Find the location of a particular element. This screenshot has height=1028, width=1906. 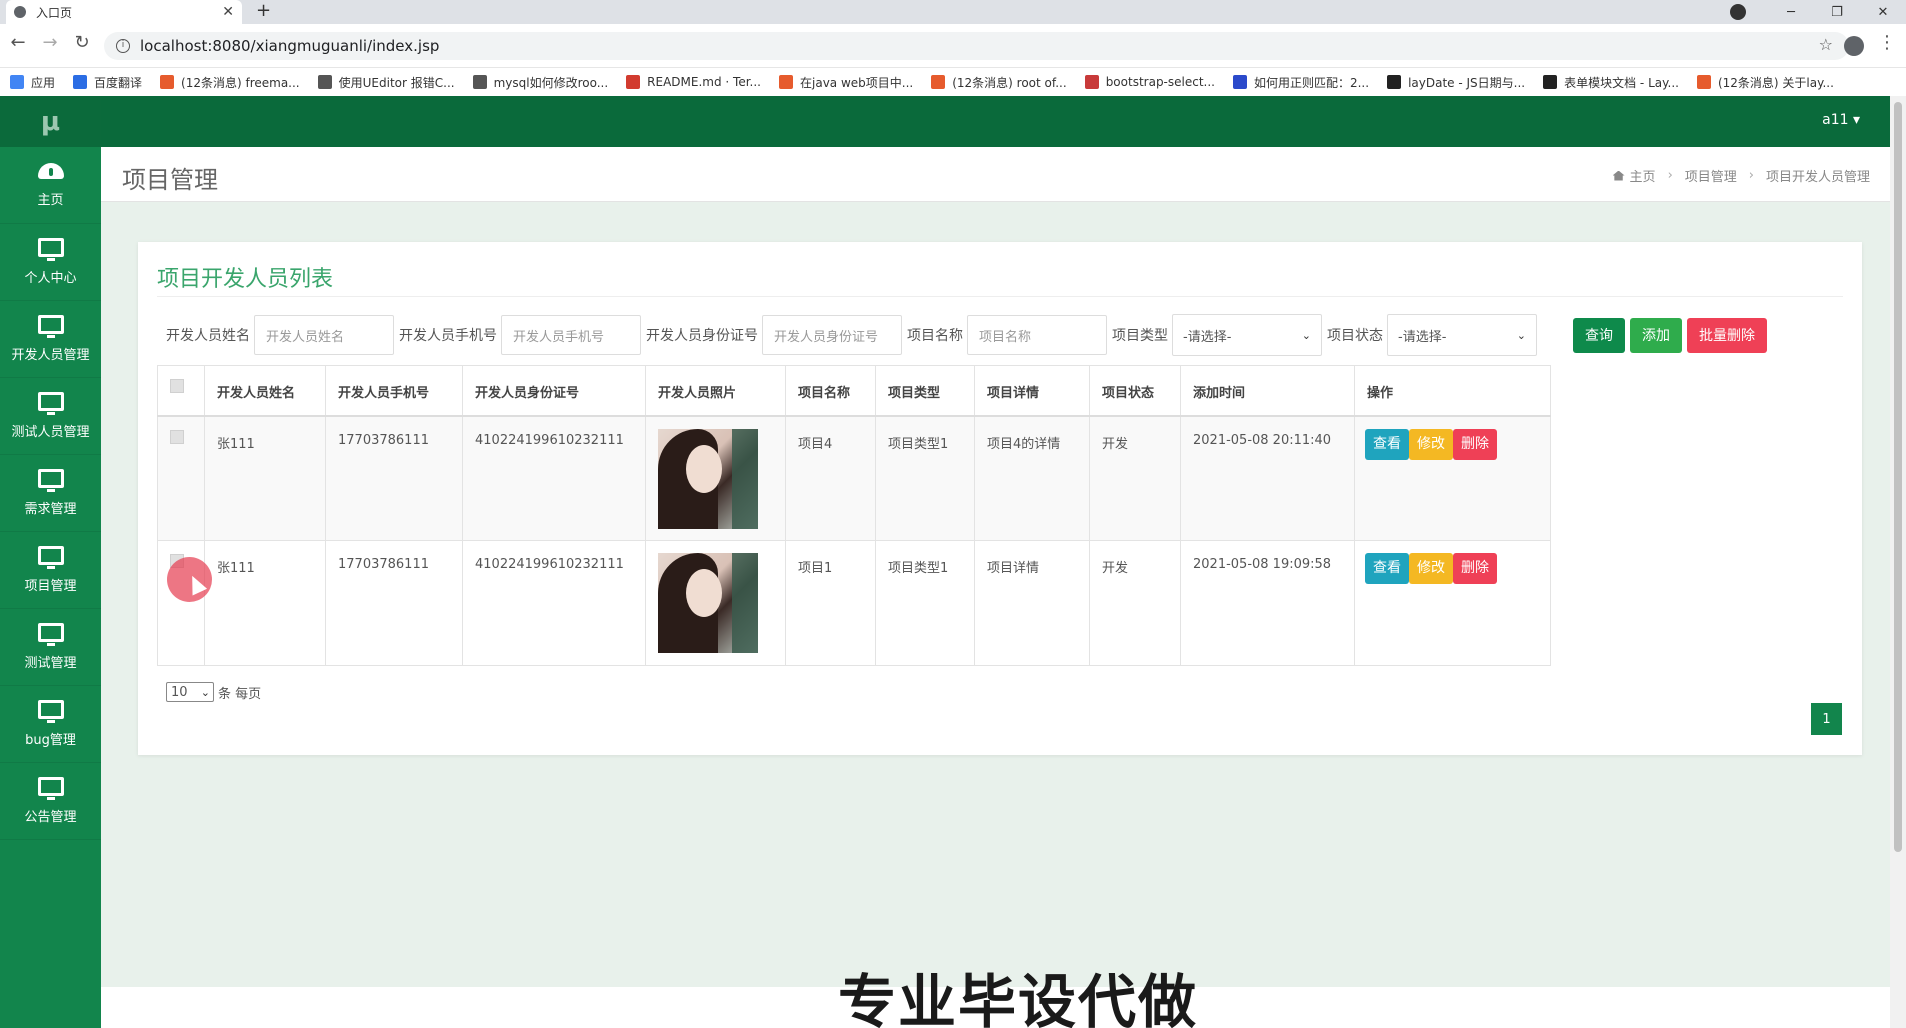

id-filter-input: 开发人员身份证号 is located at coordinates (832, 335).